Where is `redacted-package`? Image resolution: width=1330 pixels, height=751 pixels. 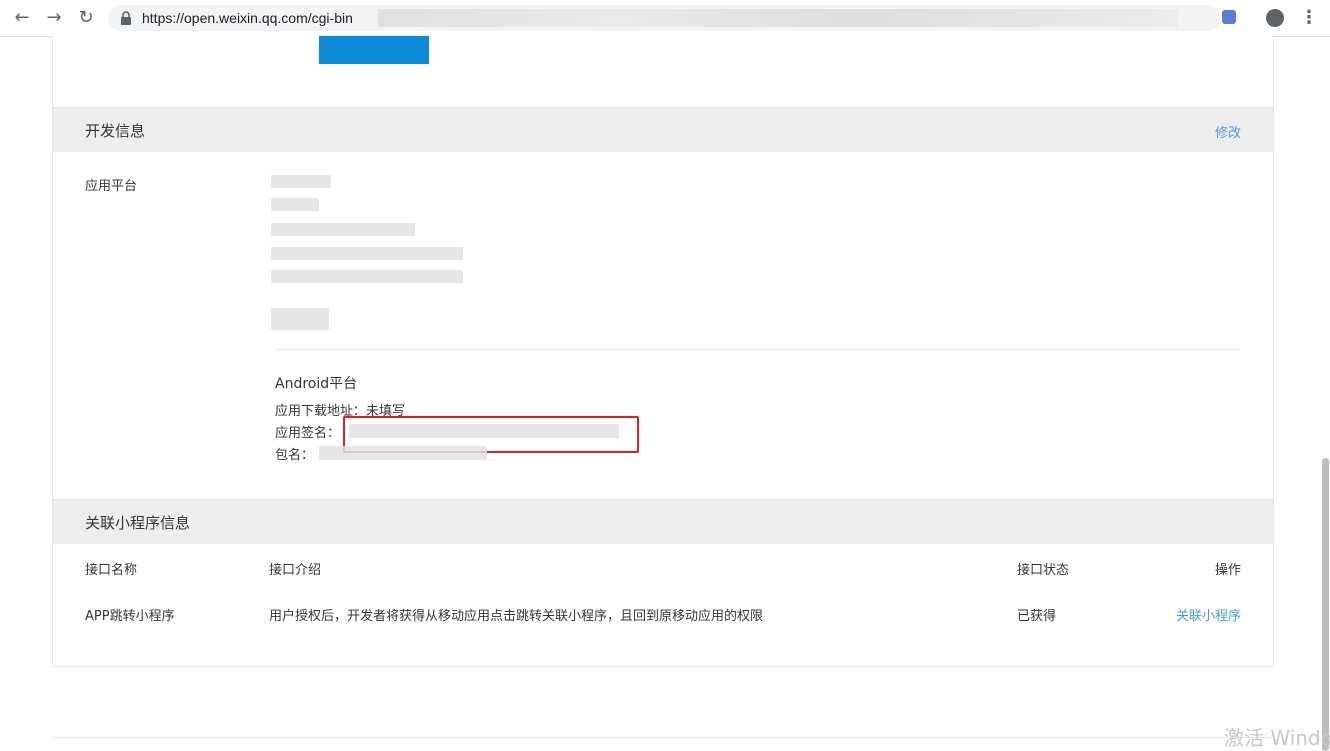
redacted-package is located at coordinates (403, 453).